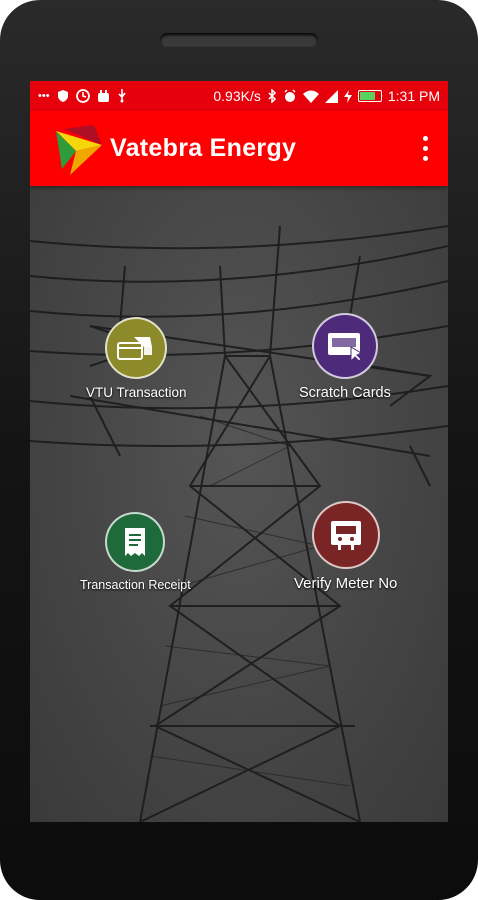  What do you see at coordinates (345, 393) in the screenshot?
I see `scratch-cards-label: Scratch Cards` at bounding box center [345, 393].